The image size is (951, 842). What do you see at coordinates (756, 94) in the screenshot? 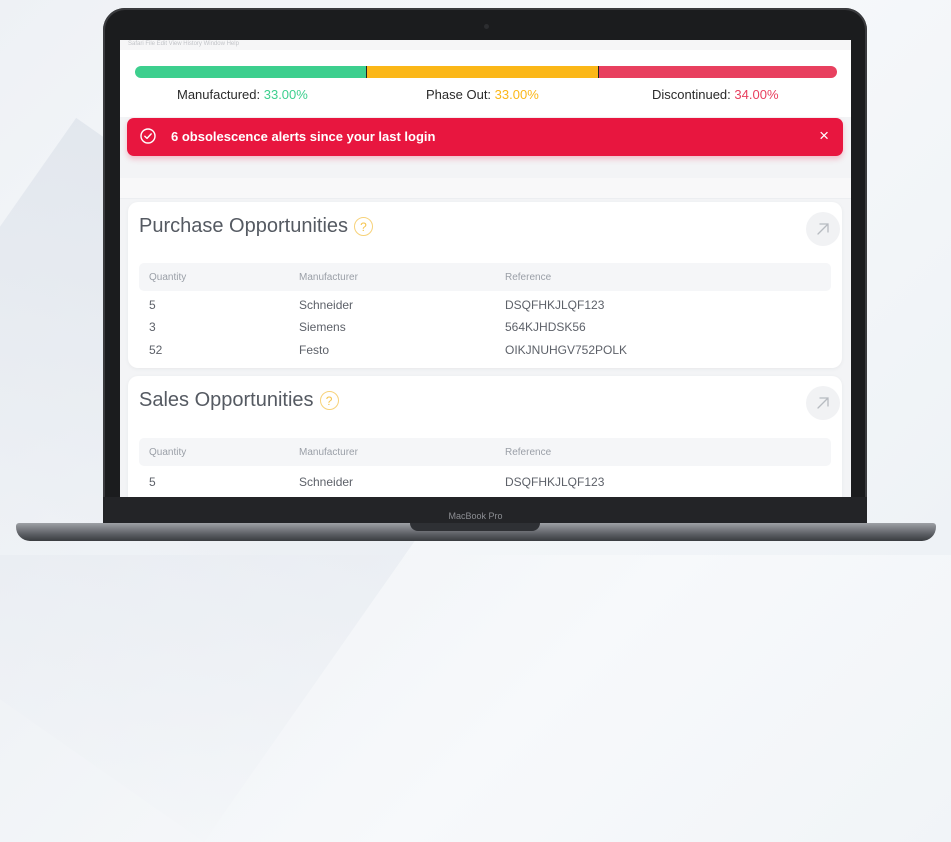
I see `discontinued-value: 34.00%` at bounding box center [756, 94].